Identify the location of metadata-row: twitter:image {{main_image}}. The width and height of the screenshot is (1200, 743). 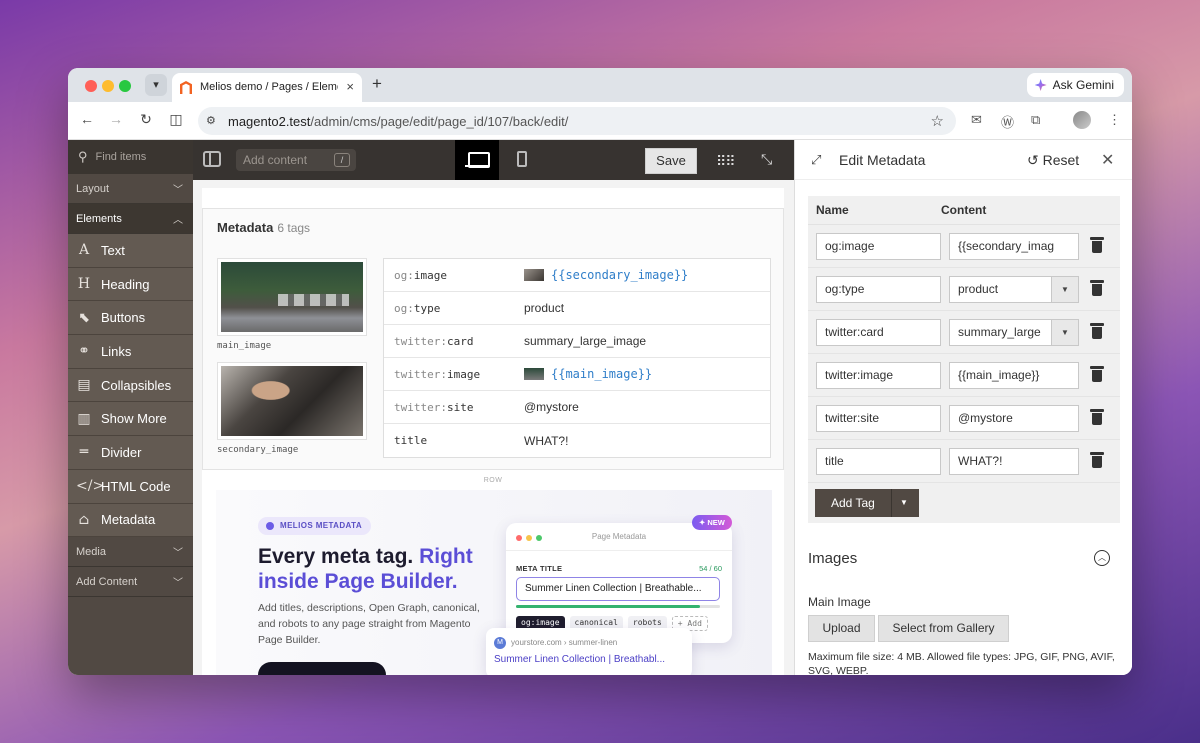
(577, 374).